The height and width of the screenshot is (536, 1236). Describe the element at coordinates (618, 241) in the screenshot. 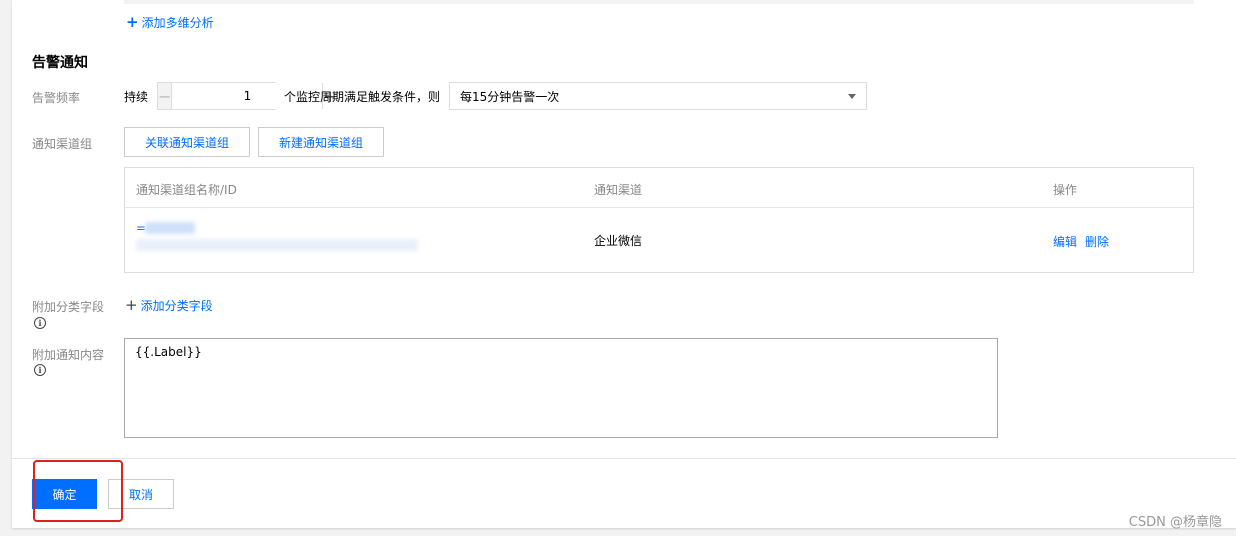

I see `channel-type: 企业微信` at that location.